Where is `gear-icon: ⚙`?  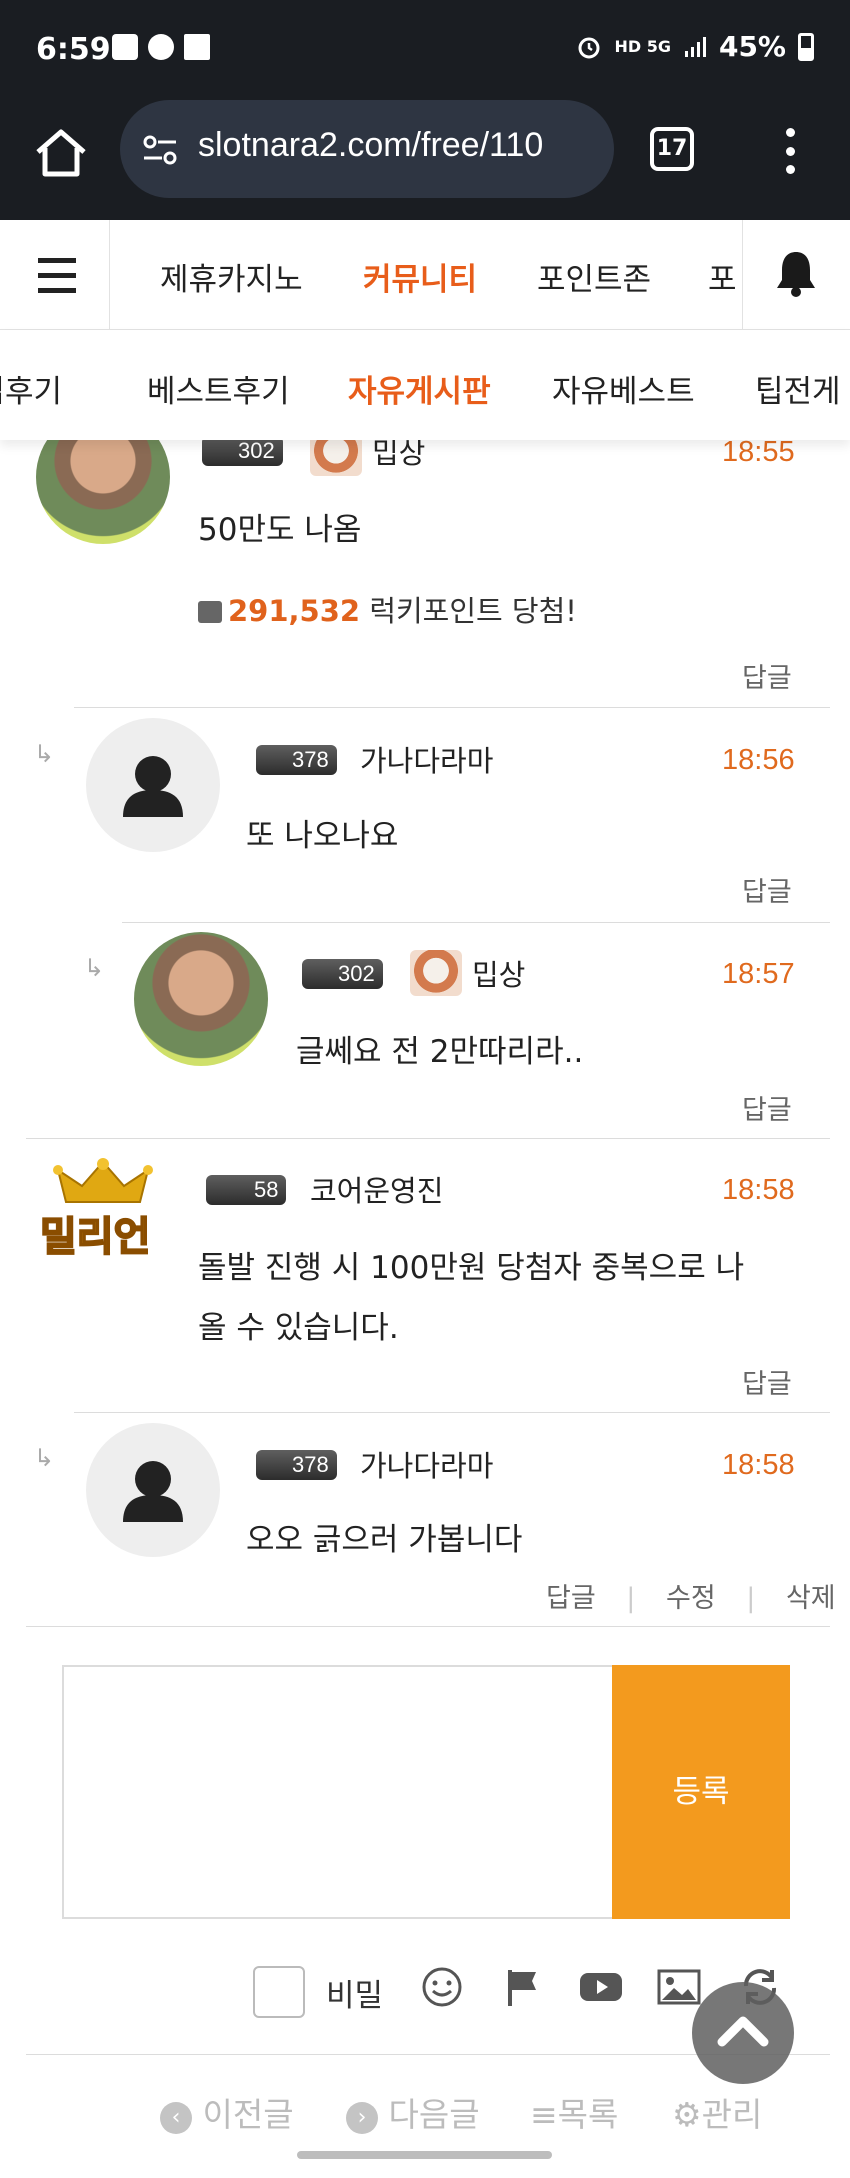 gear-icon: ⚙ is located at coordinates (687, 2114).